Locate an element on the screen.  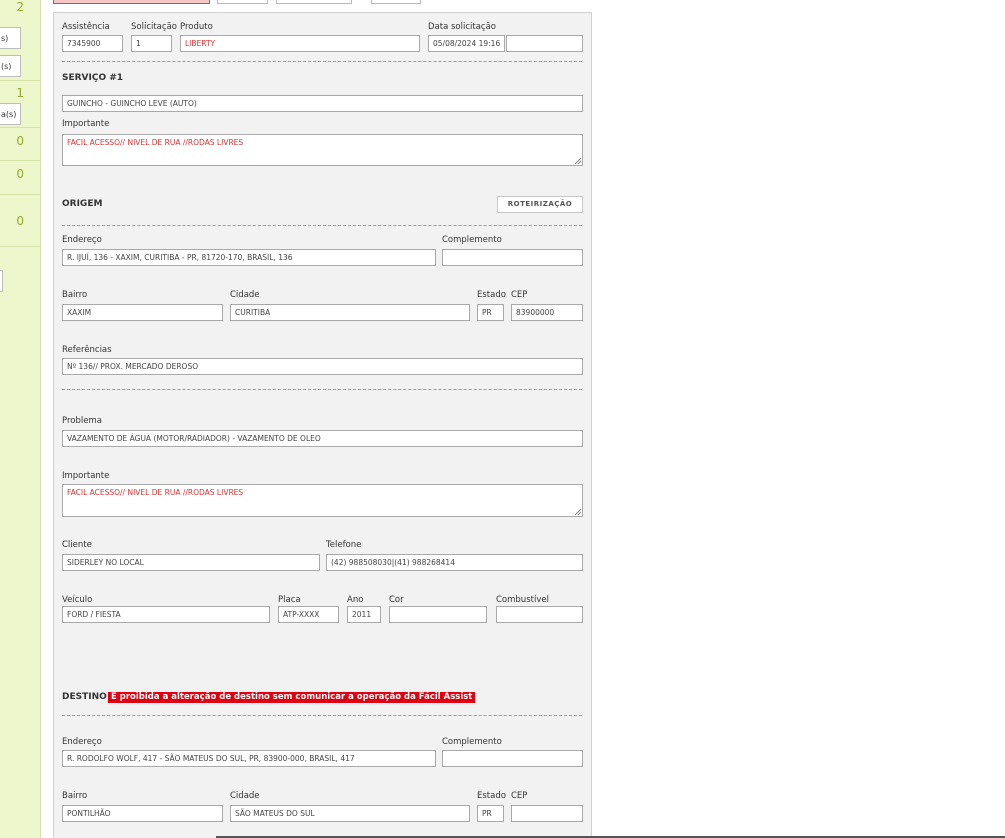
destino-cidade-field: SÃO MATEUS DO SUL is located at coordinates (350, 813).